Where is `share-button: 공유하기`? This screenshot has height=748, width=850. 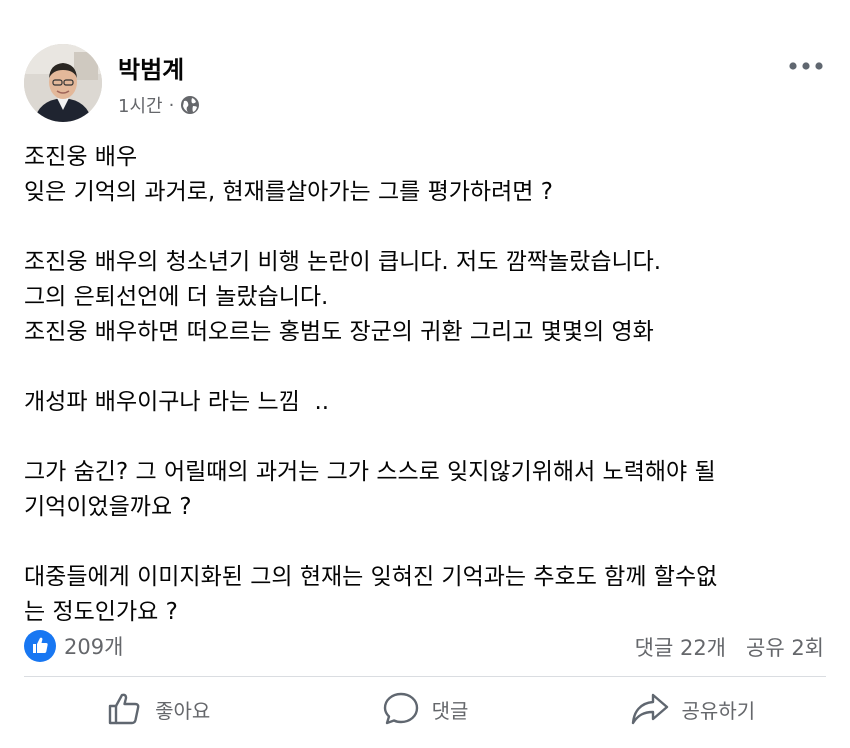 share-button: 공유하기 is located at coordinates (692, 709).